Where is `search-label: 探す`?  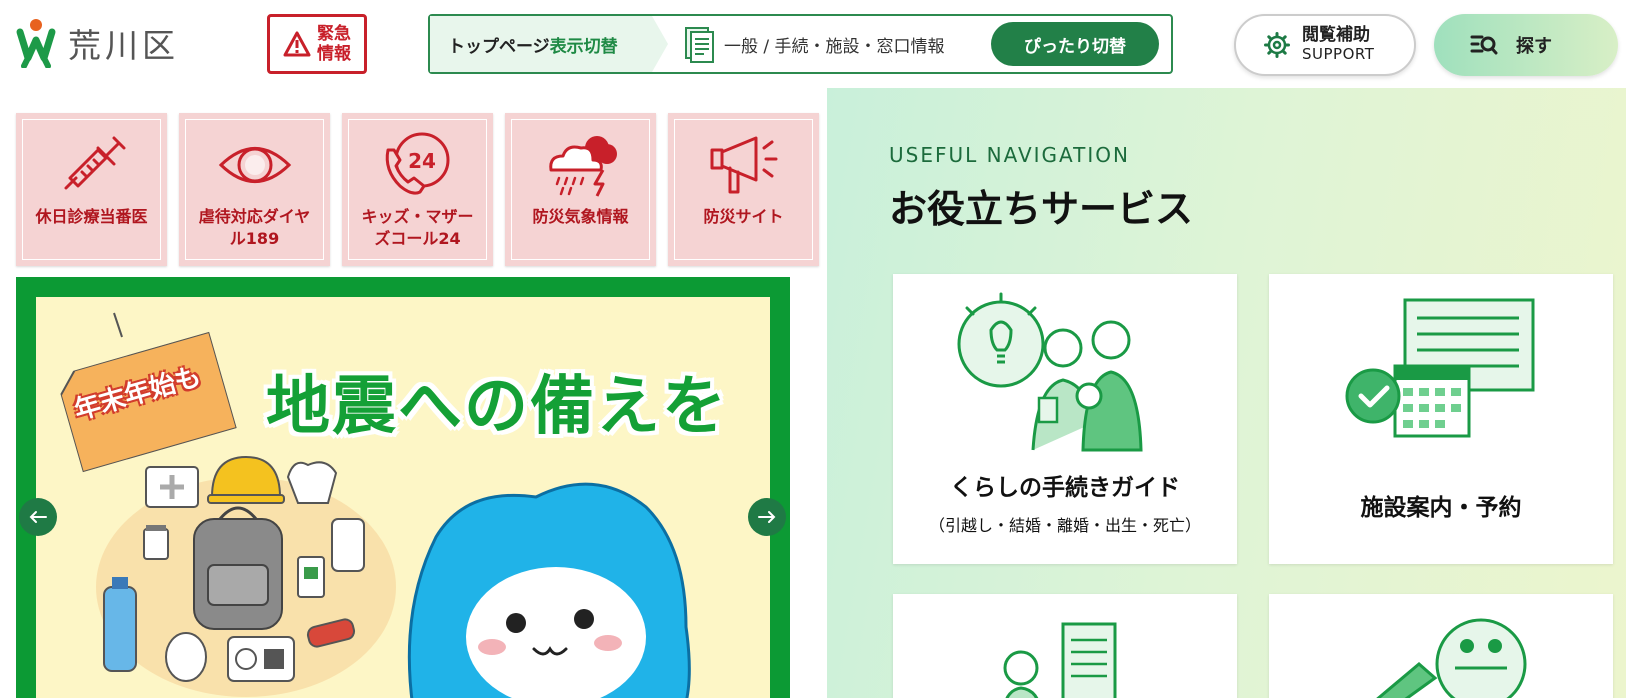 search-label: 探す is located at coordinates (1534, 46).